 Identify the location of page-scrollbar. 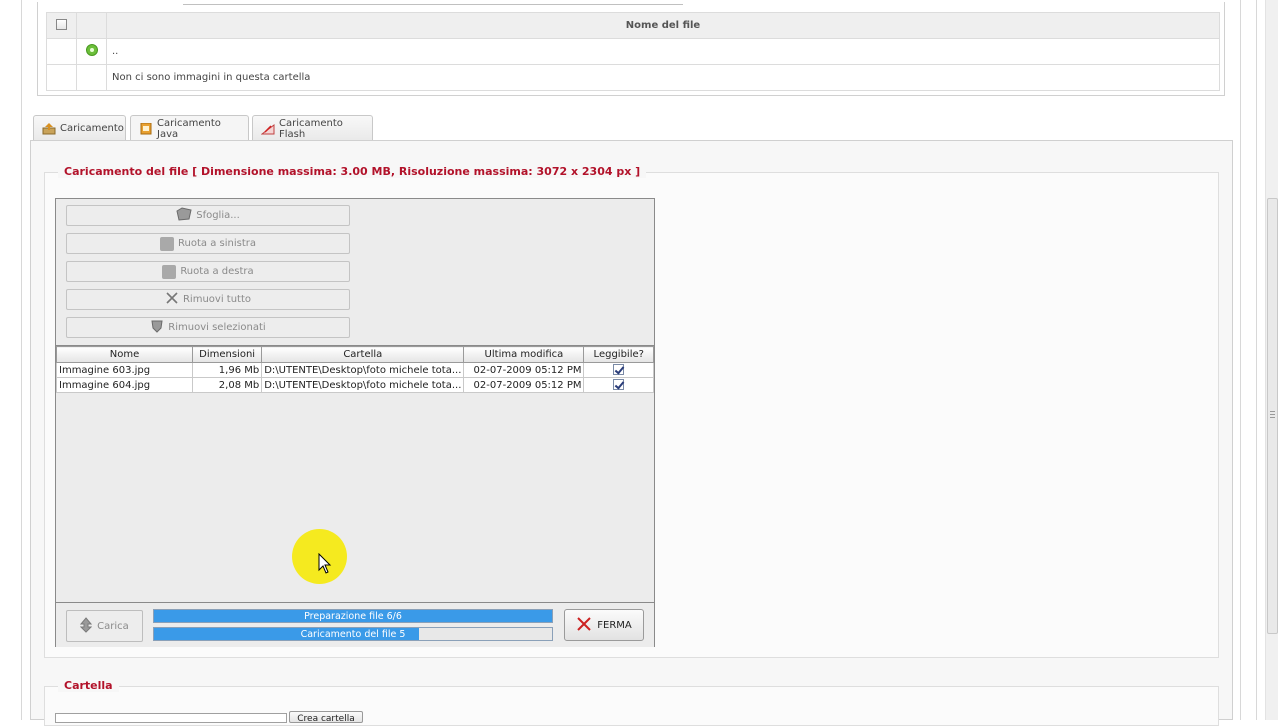
(1271, 360).